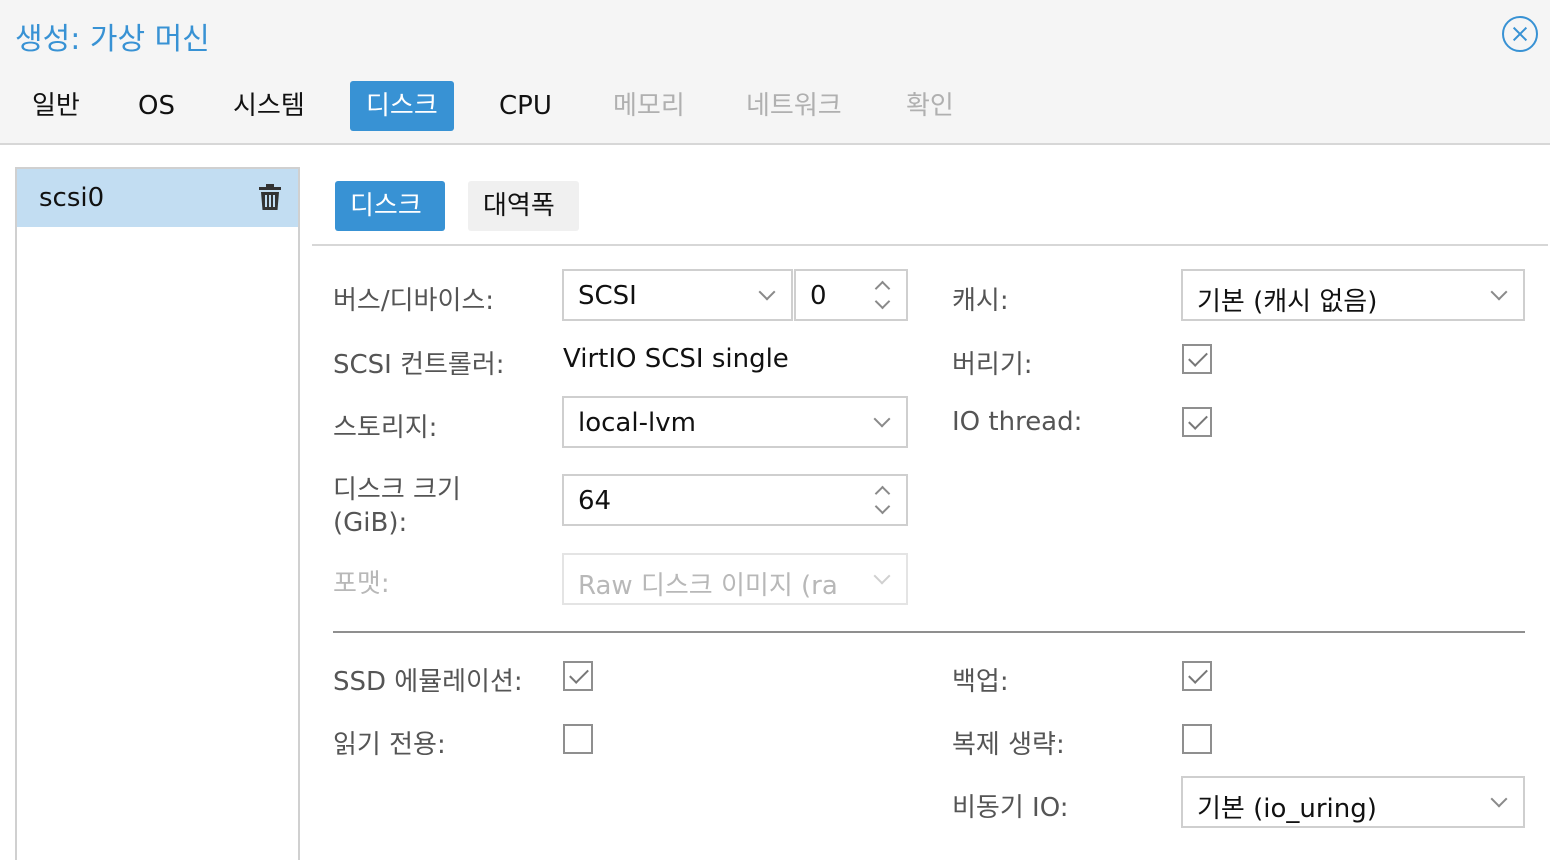 This screenshot has height=860, width=1550. I want to click on async-io-label: 비동기 IO:, so click(1010, 808).